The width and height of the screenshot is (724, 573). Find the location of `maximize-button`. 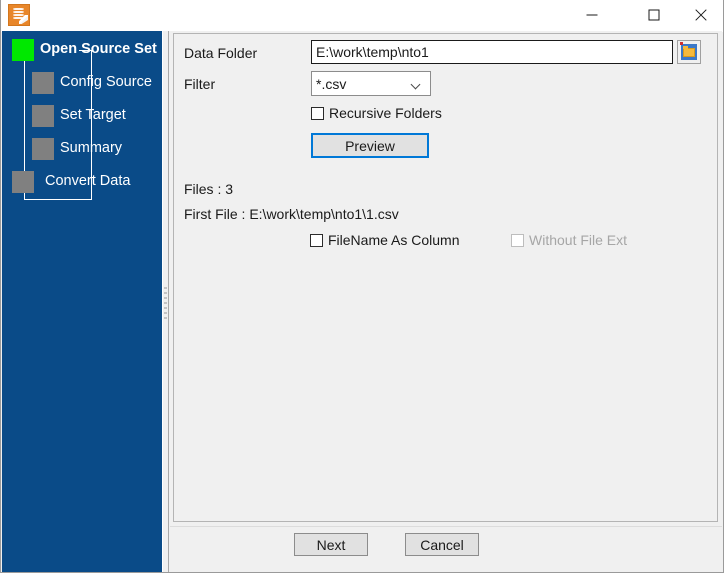

maximize-button is located at coordinates (654, 15).